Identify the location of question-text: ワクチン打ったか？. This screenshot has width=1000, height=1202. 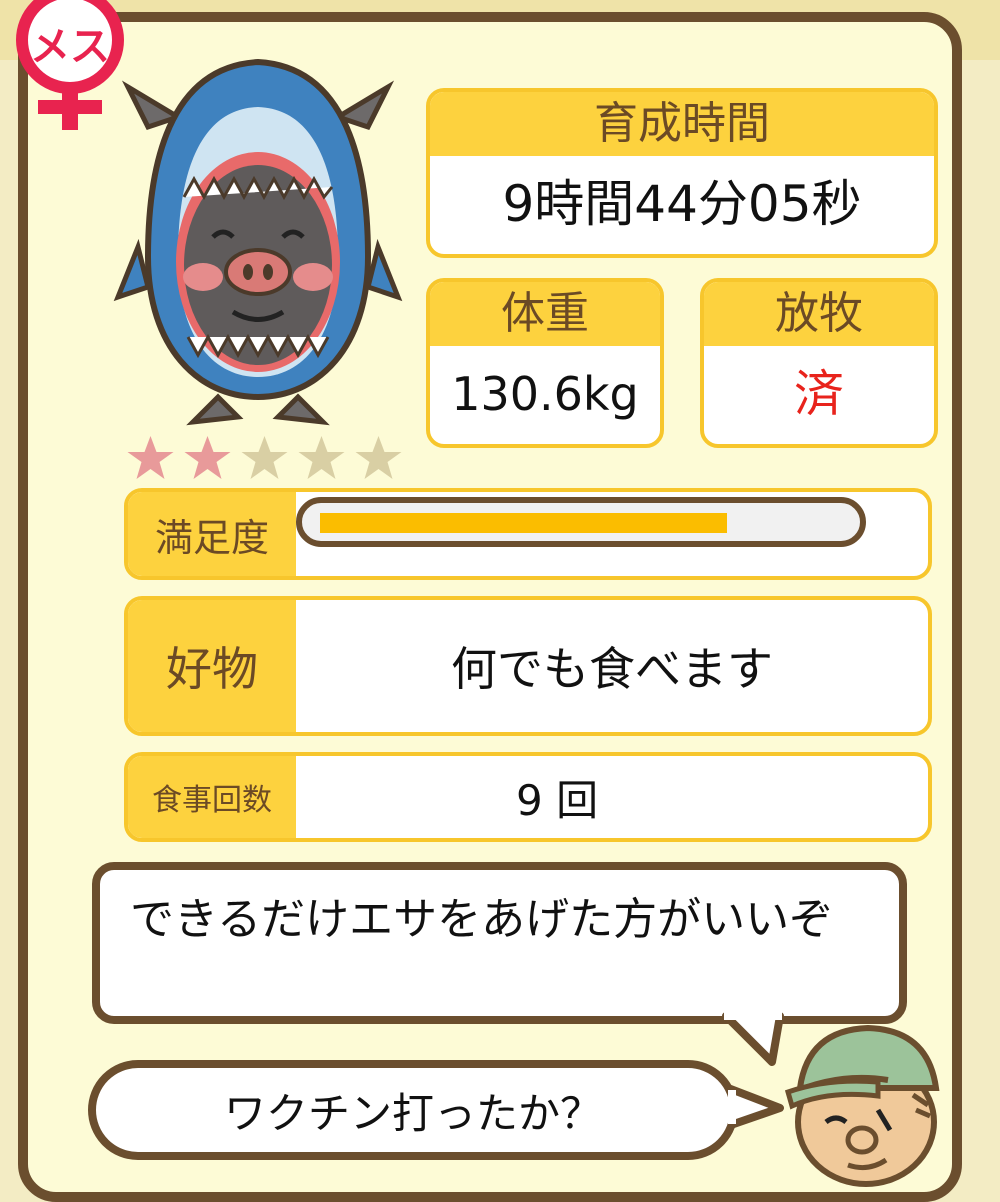
(412, 1113).